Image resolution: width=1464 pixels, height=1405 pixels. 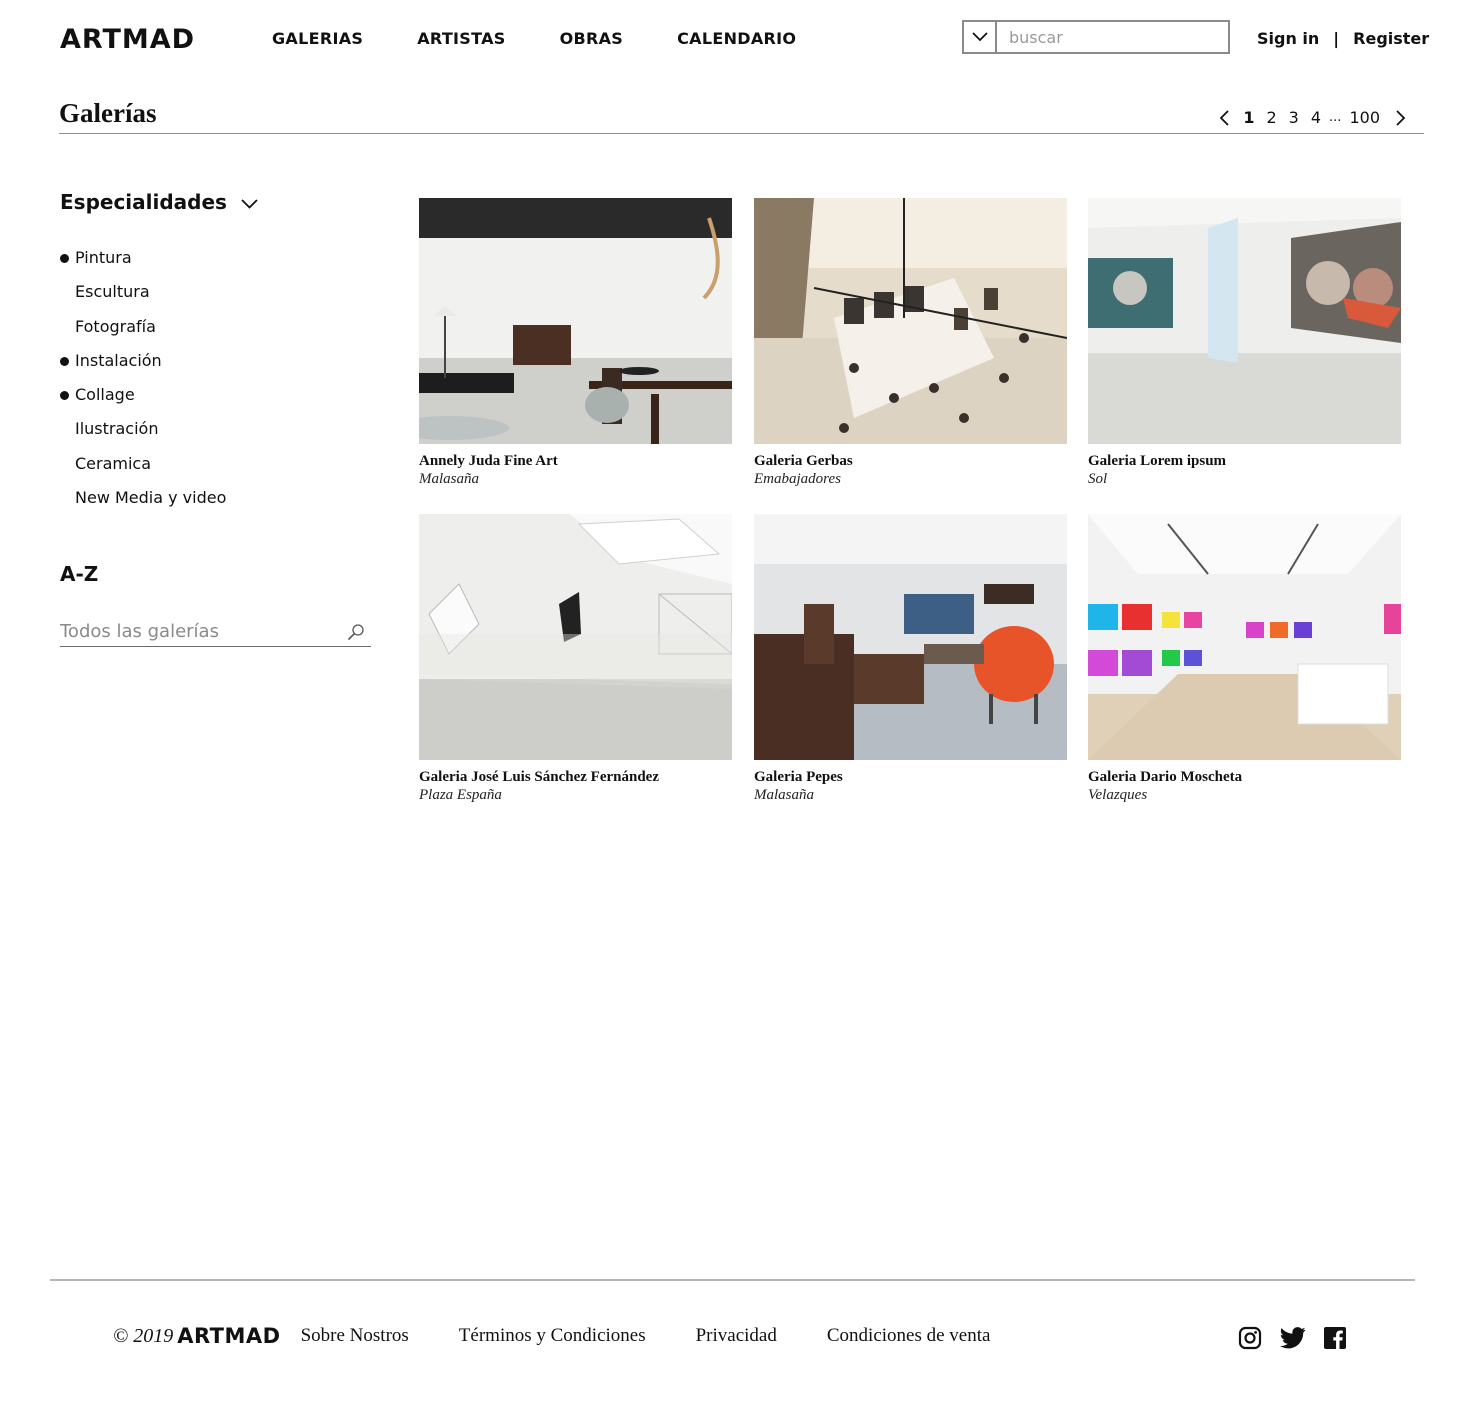 What do you see at coordinates (1112, 37) in the screenshot?
I see `search-input` at bounding box center [1112, 37].